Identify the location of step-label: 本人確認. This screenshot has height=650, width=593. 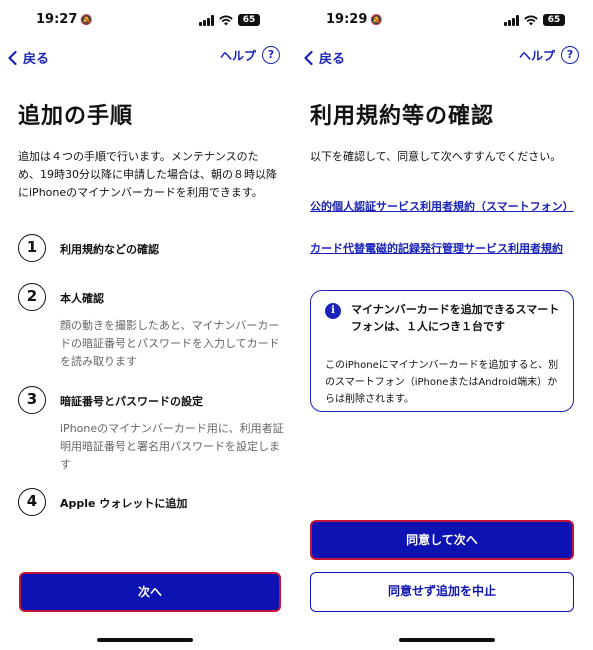
(82, 298).